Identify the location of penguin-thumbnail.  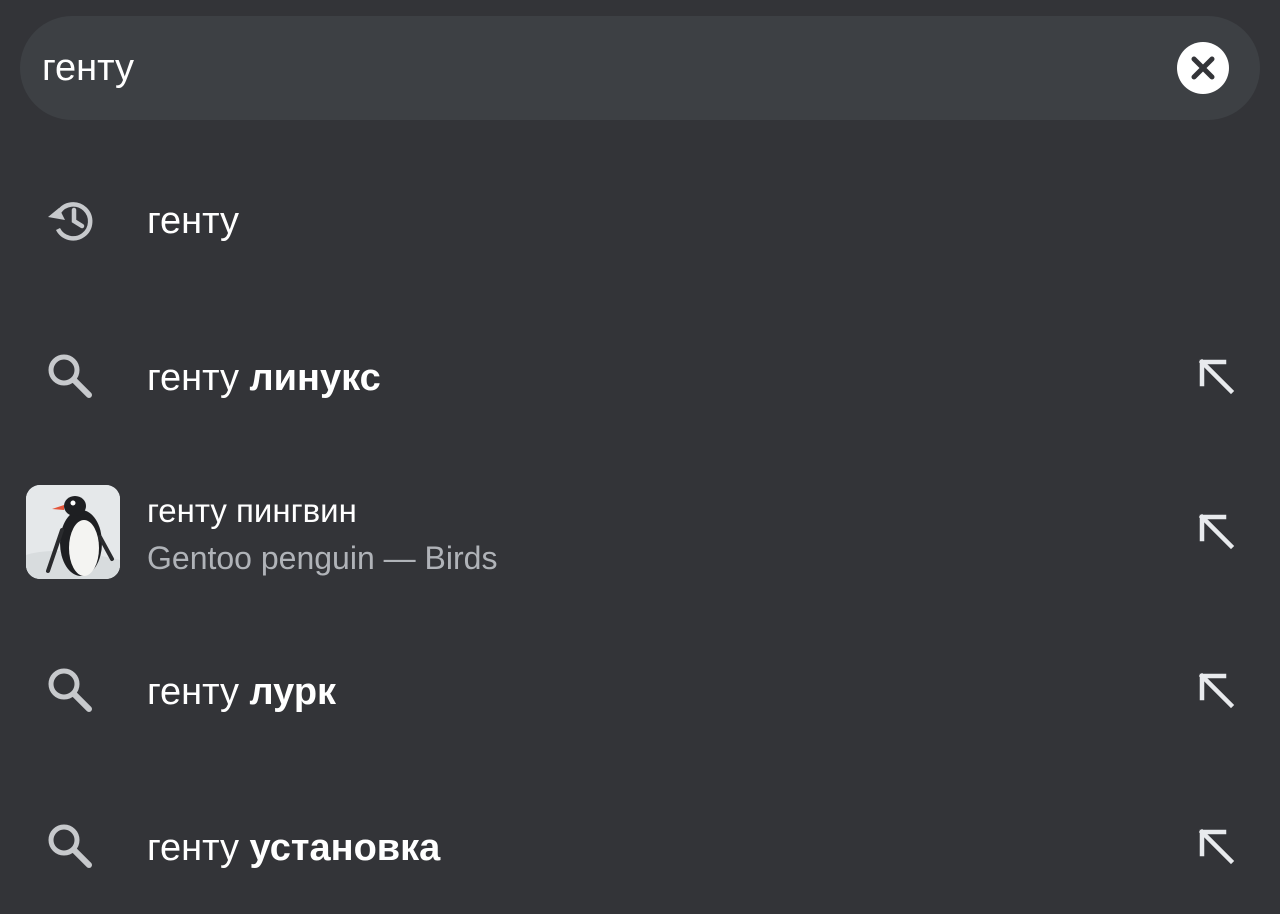
(73, 532).